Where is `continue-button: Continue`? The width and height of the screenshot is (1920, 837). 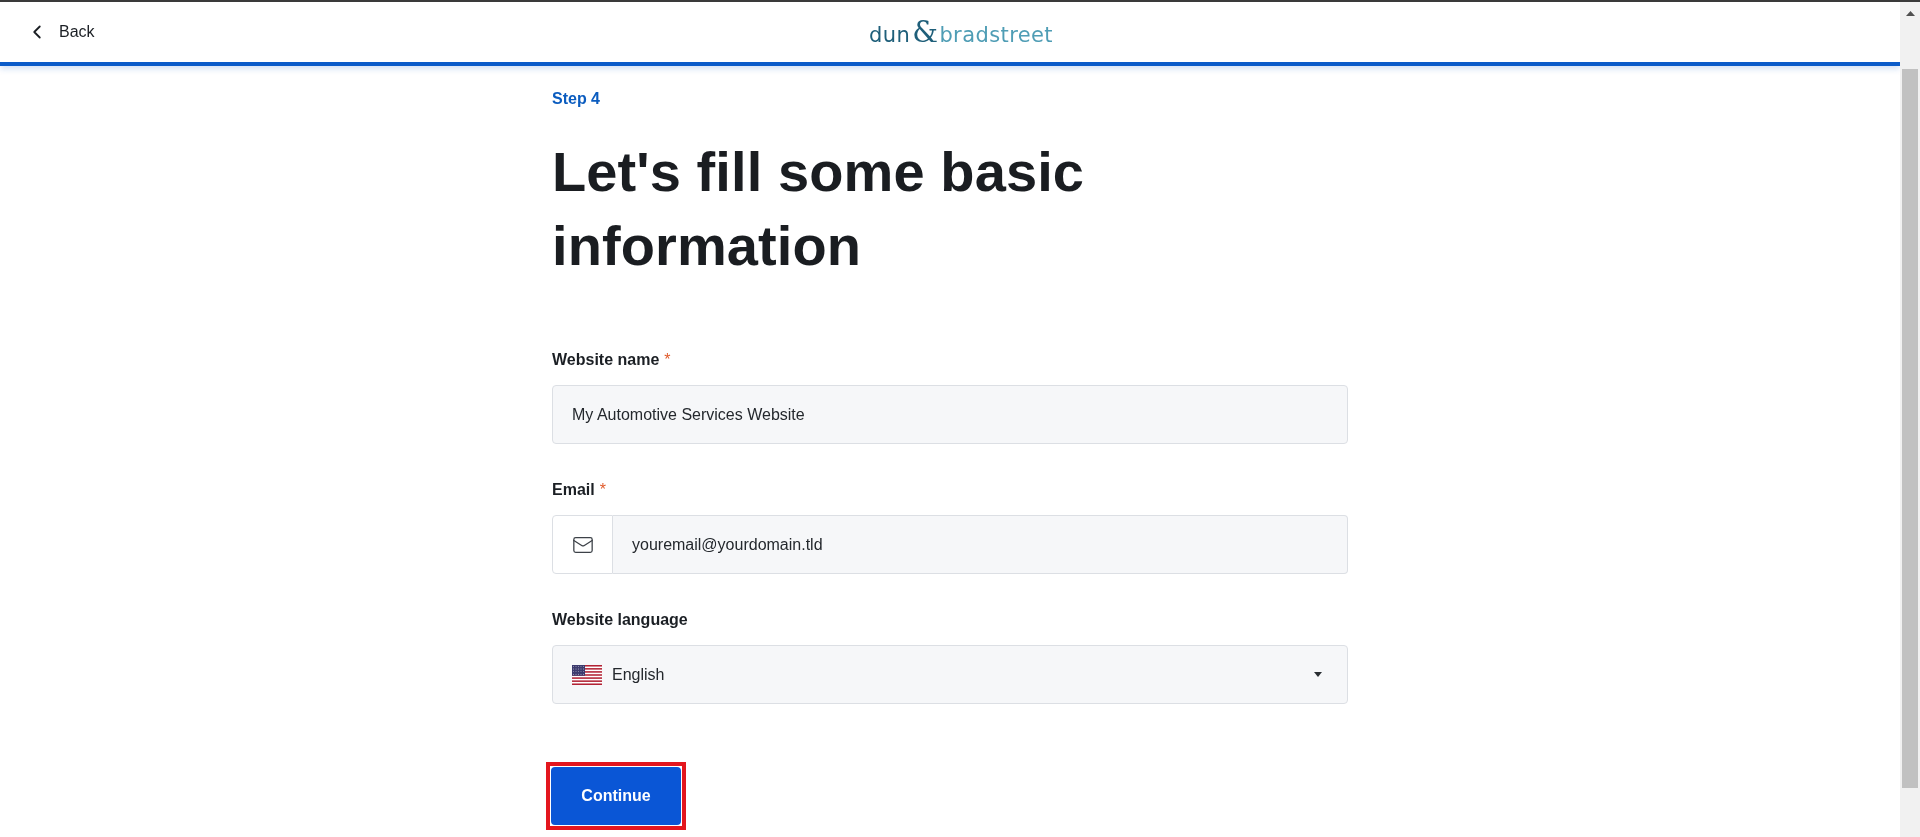 continue-button: Continue is located at coordinates (616, 796).